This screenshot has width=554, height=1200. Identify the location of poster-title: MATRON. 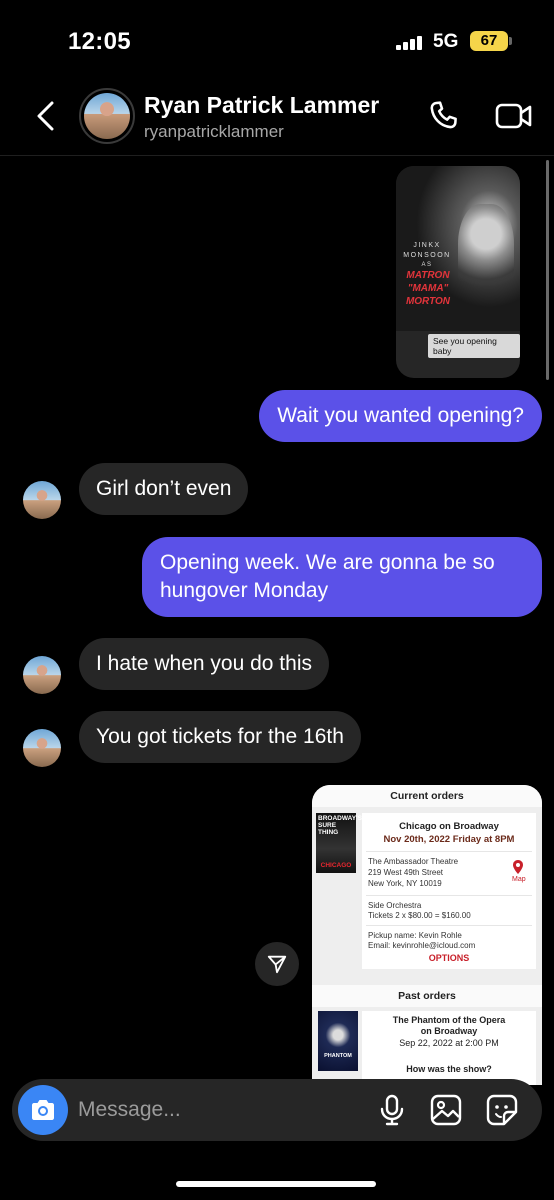
(428, 275).